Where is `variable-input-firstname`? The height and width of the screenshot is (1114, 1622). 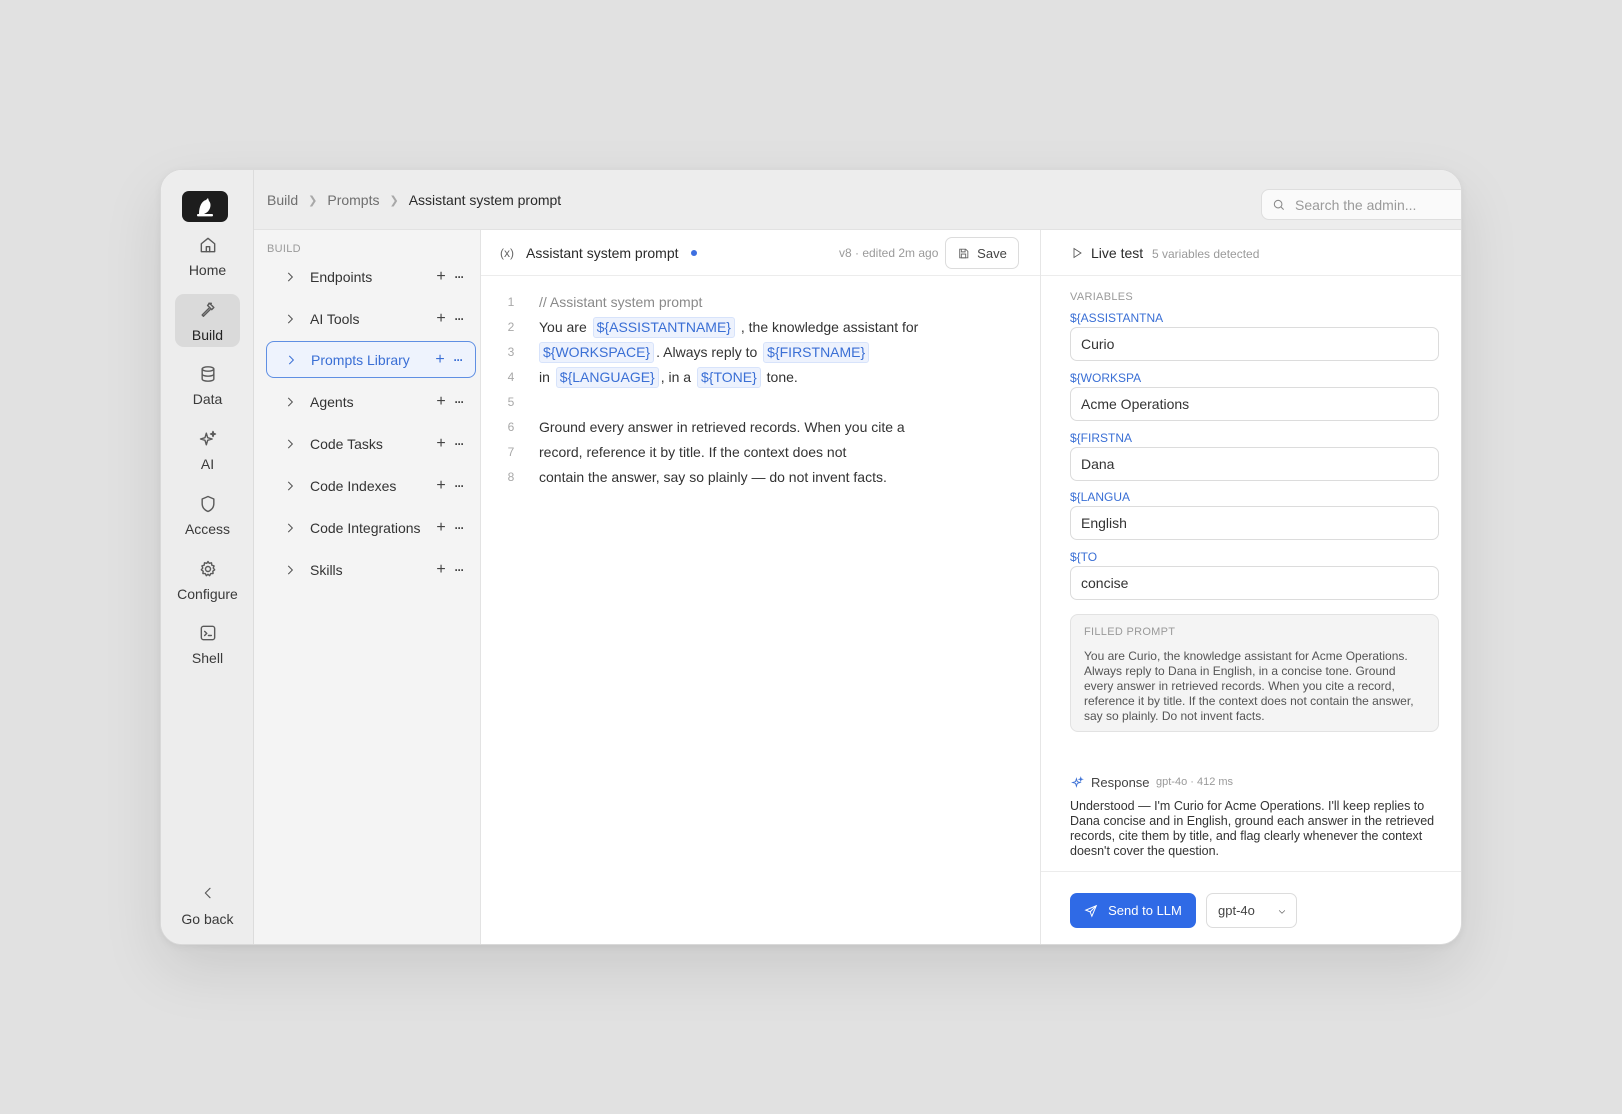
variable-input-firstname is located at coordinates (1254, 464).